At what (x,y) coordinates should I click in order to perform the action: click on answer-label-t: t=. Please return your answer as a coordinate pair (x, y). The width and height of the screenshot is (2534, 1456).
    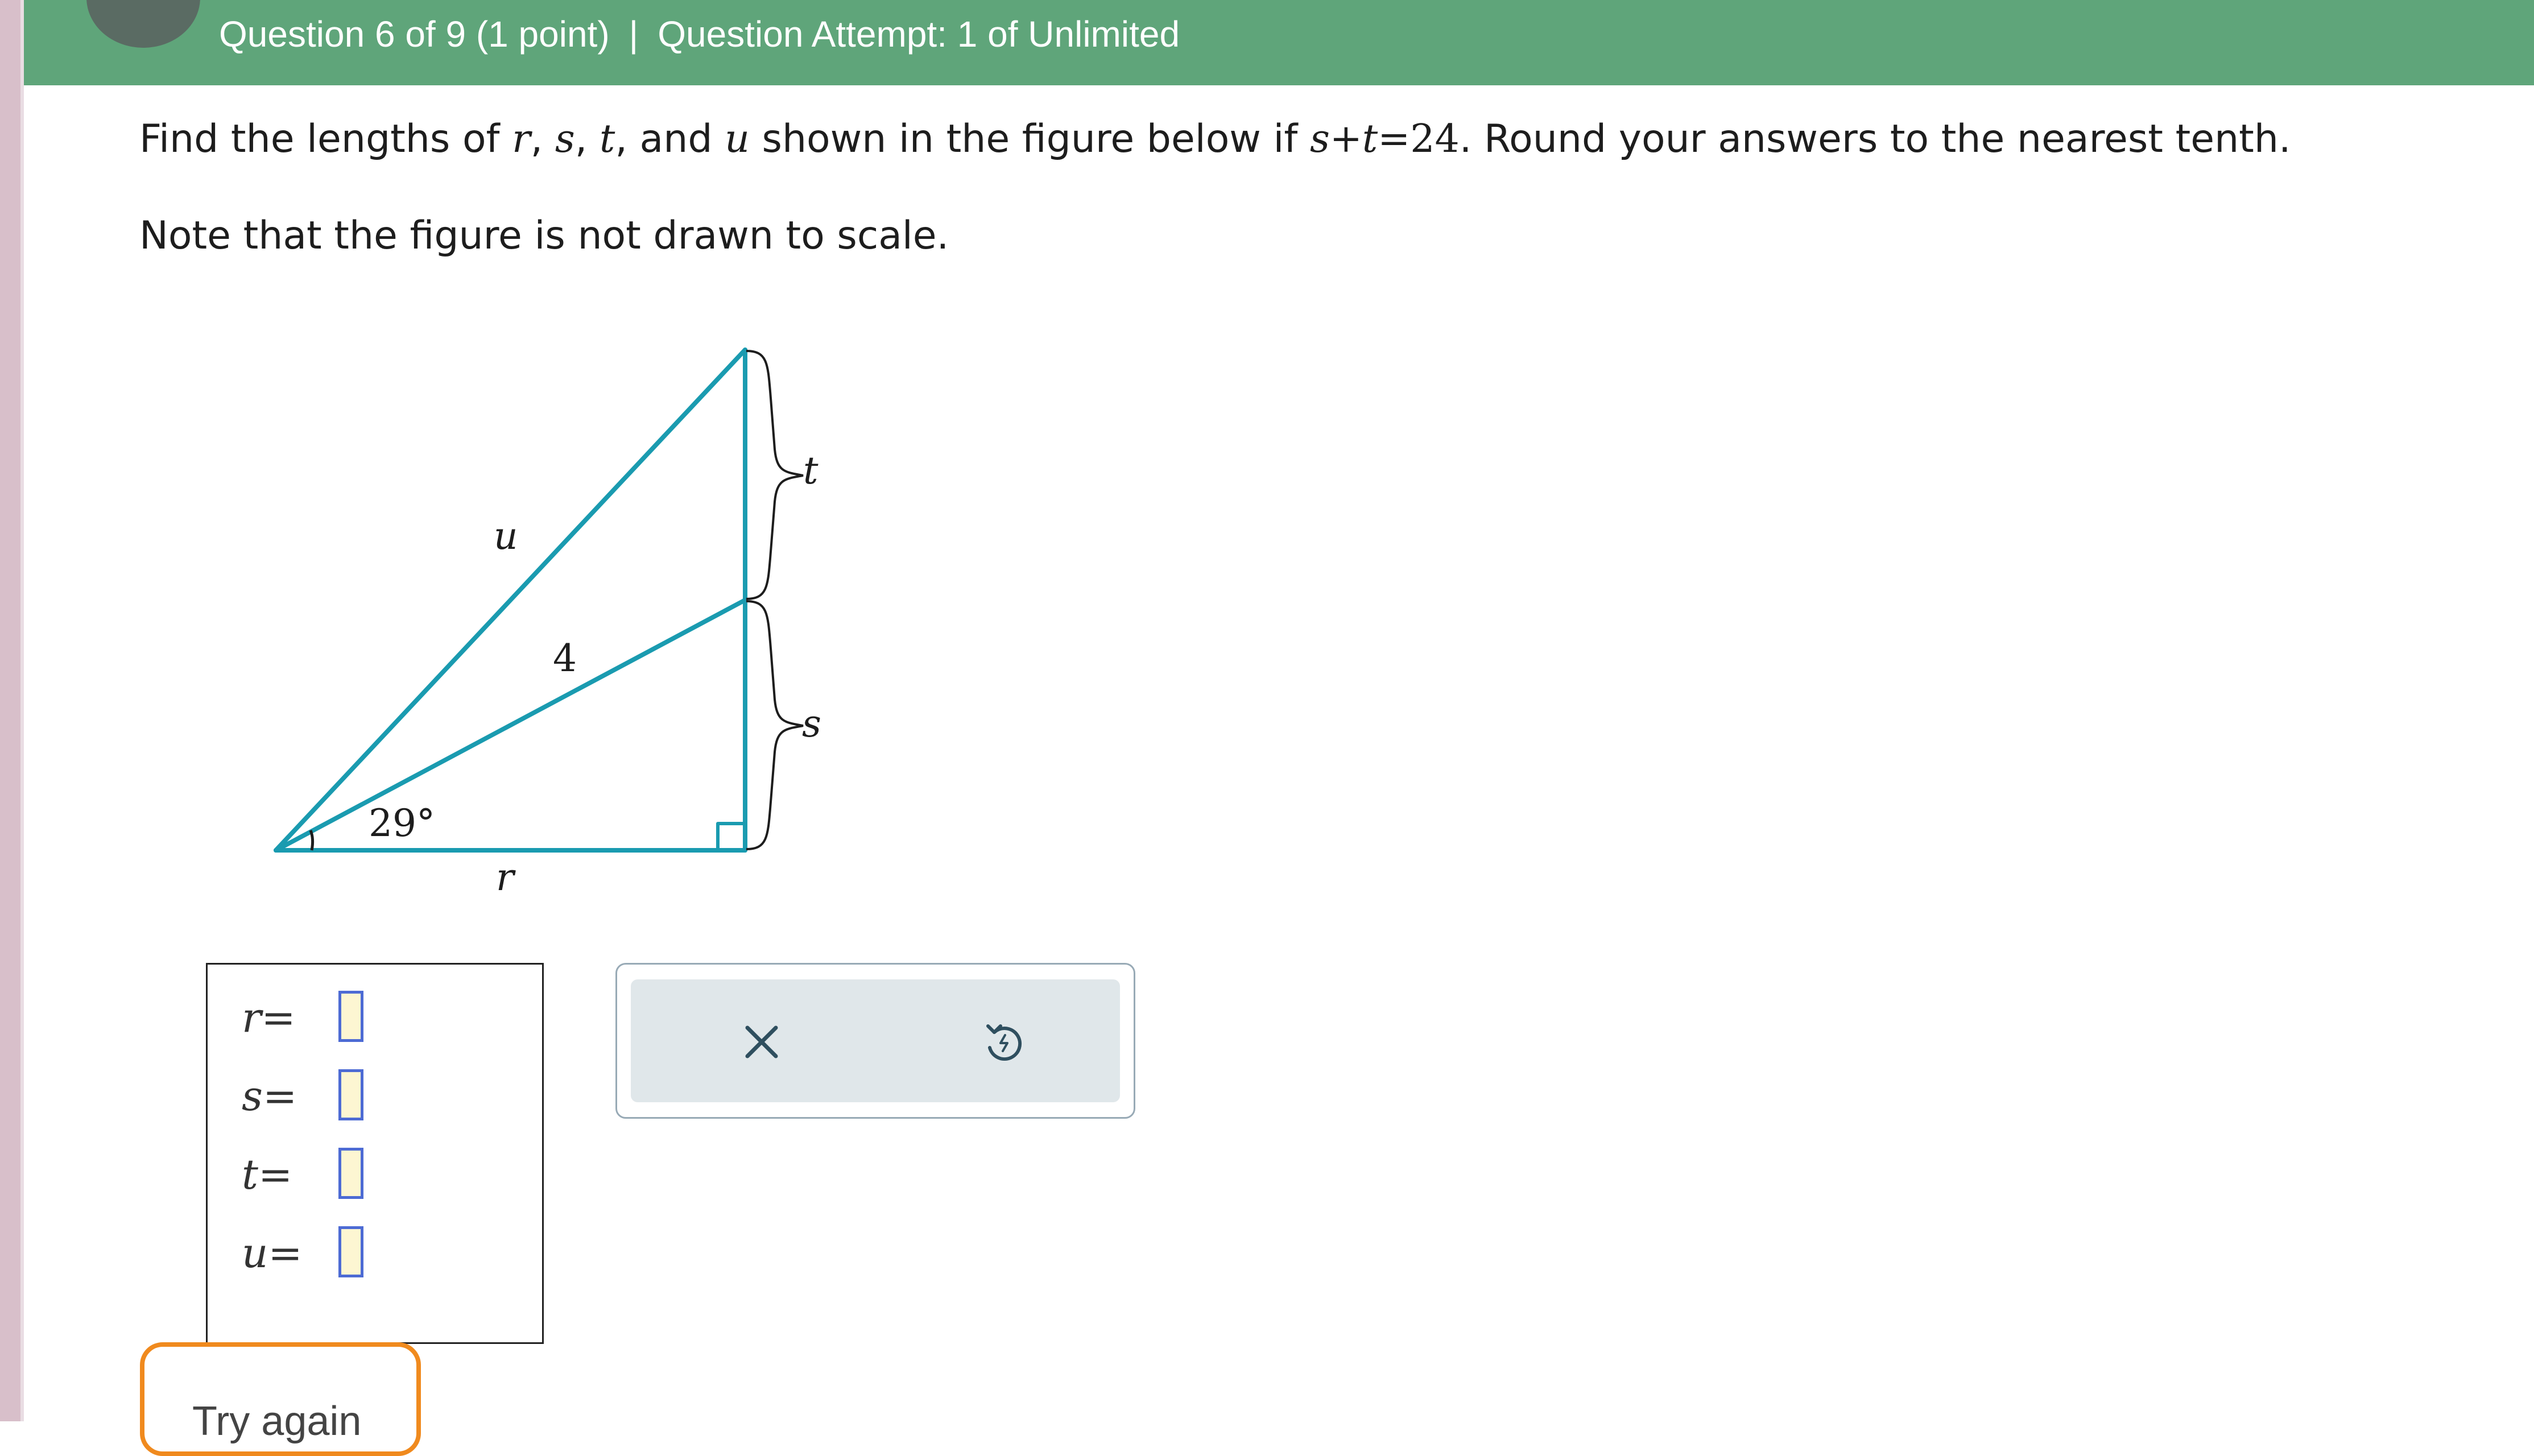
    Looking at the image, I should click on (276, 1174).